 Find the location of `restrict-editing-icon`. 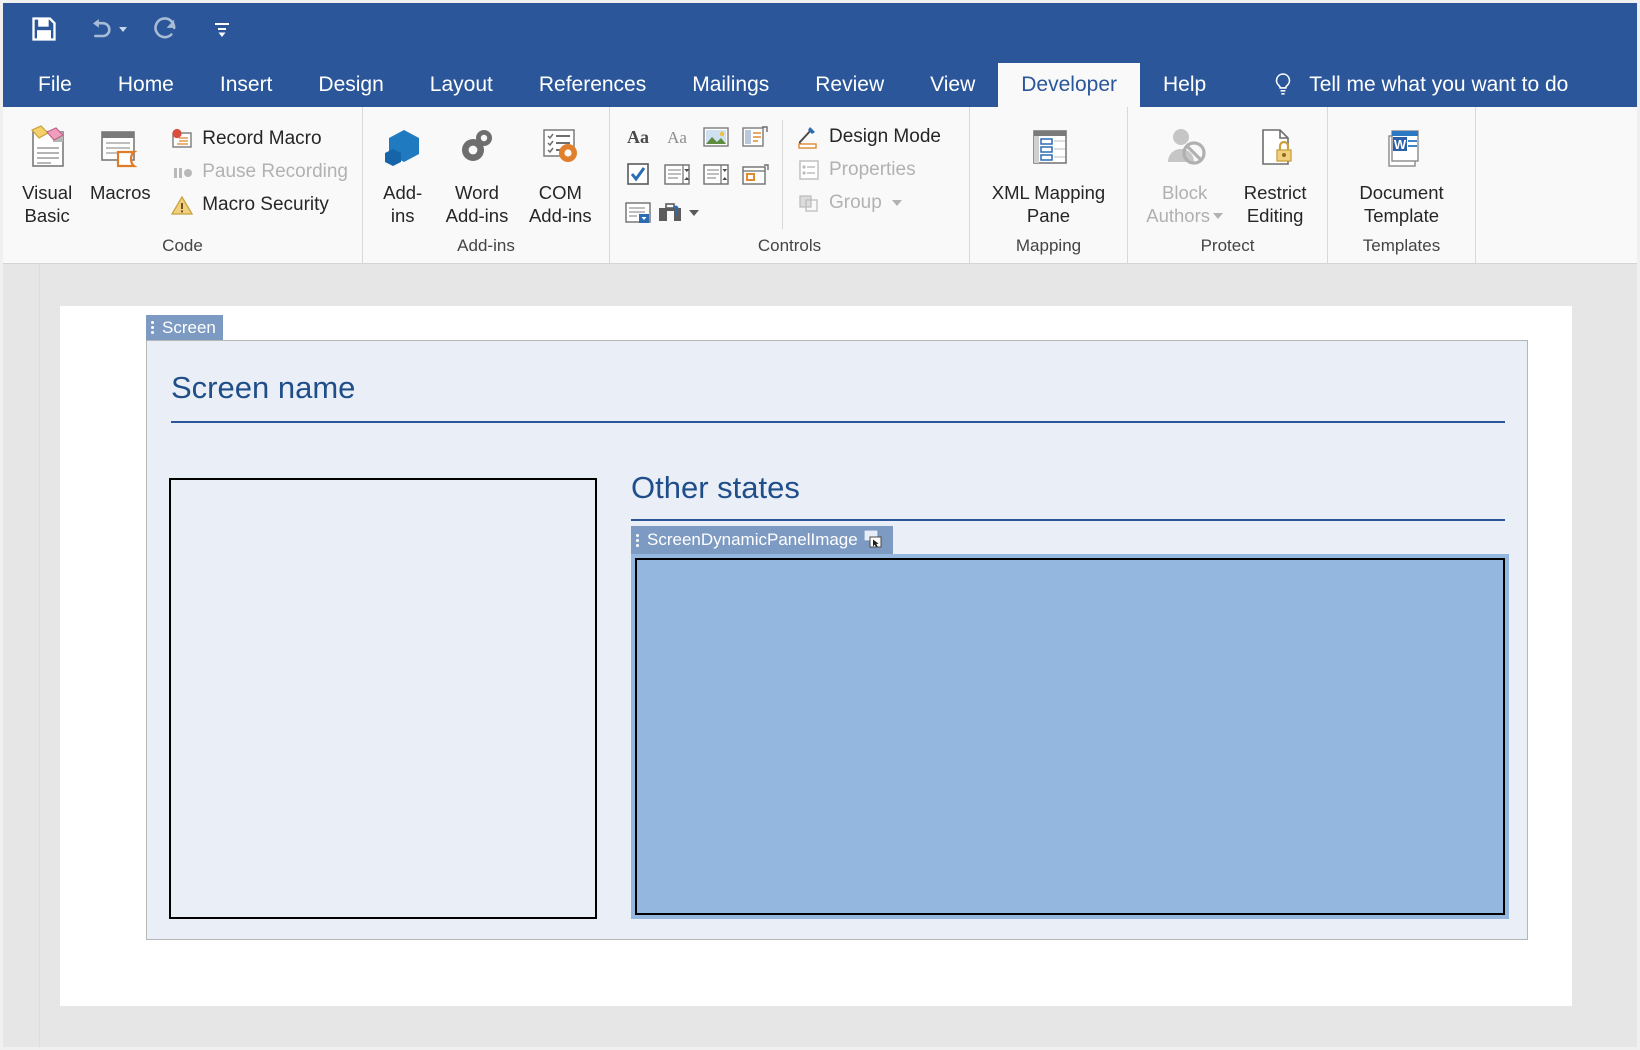

restrict-editing-icon is located at coordinates (1275, 149).